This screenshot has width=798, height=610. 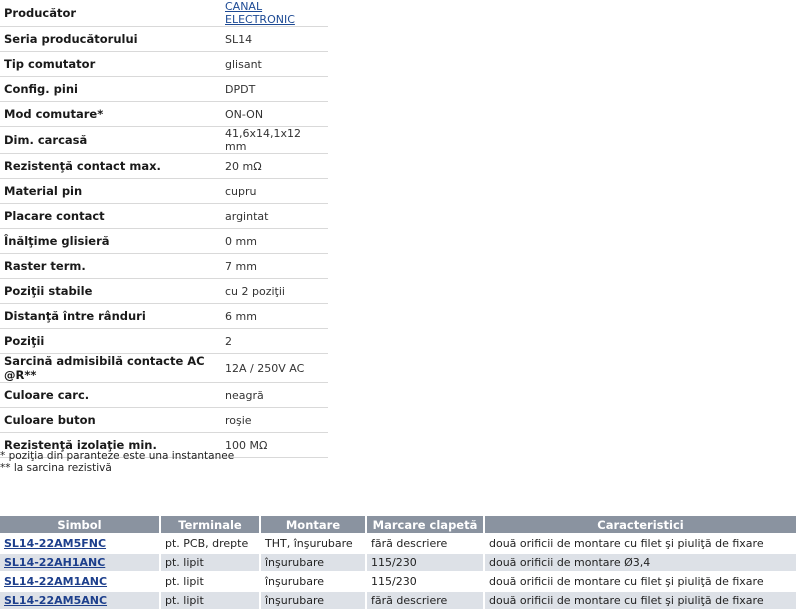 What do you see at coordinates (425, 525) in the screenshot?
I see `column-header: Marcare clapetă` at bounding box center [425, 525].